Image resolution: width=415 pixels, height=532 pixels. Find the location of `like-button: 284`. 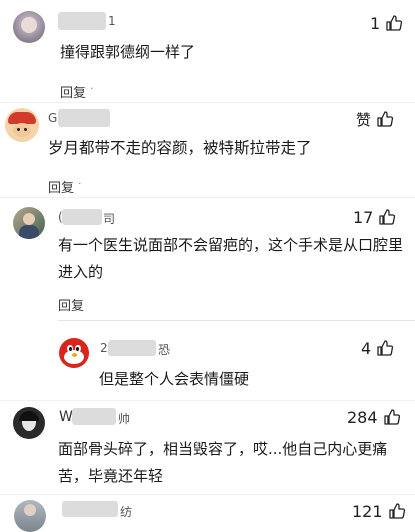

like-button: 284 is located at coordinates (374, 417).